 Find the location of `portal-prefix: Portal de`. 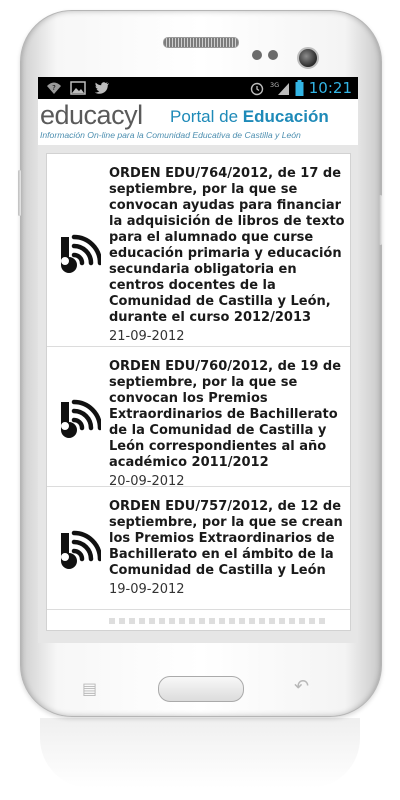

portal-prefix: Portal de is located at coordinates (206, 116).